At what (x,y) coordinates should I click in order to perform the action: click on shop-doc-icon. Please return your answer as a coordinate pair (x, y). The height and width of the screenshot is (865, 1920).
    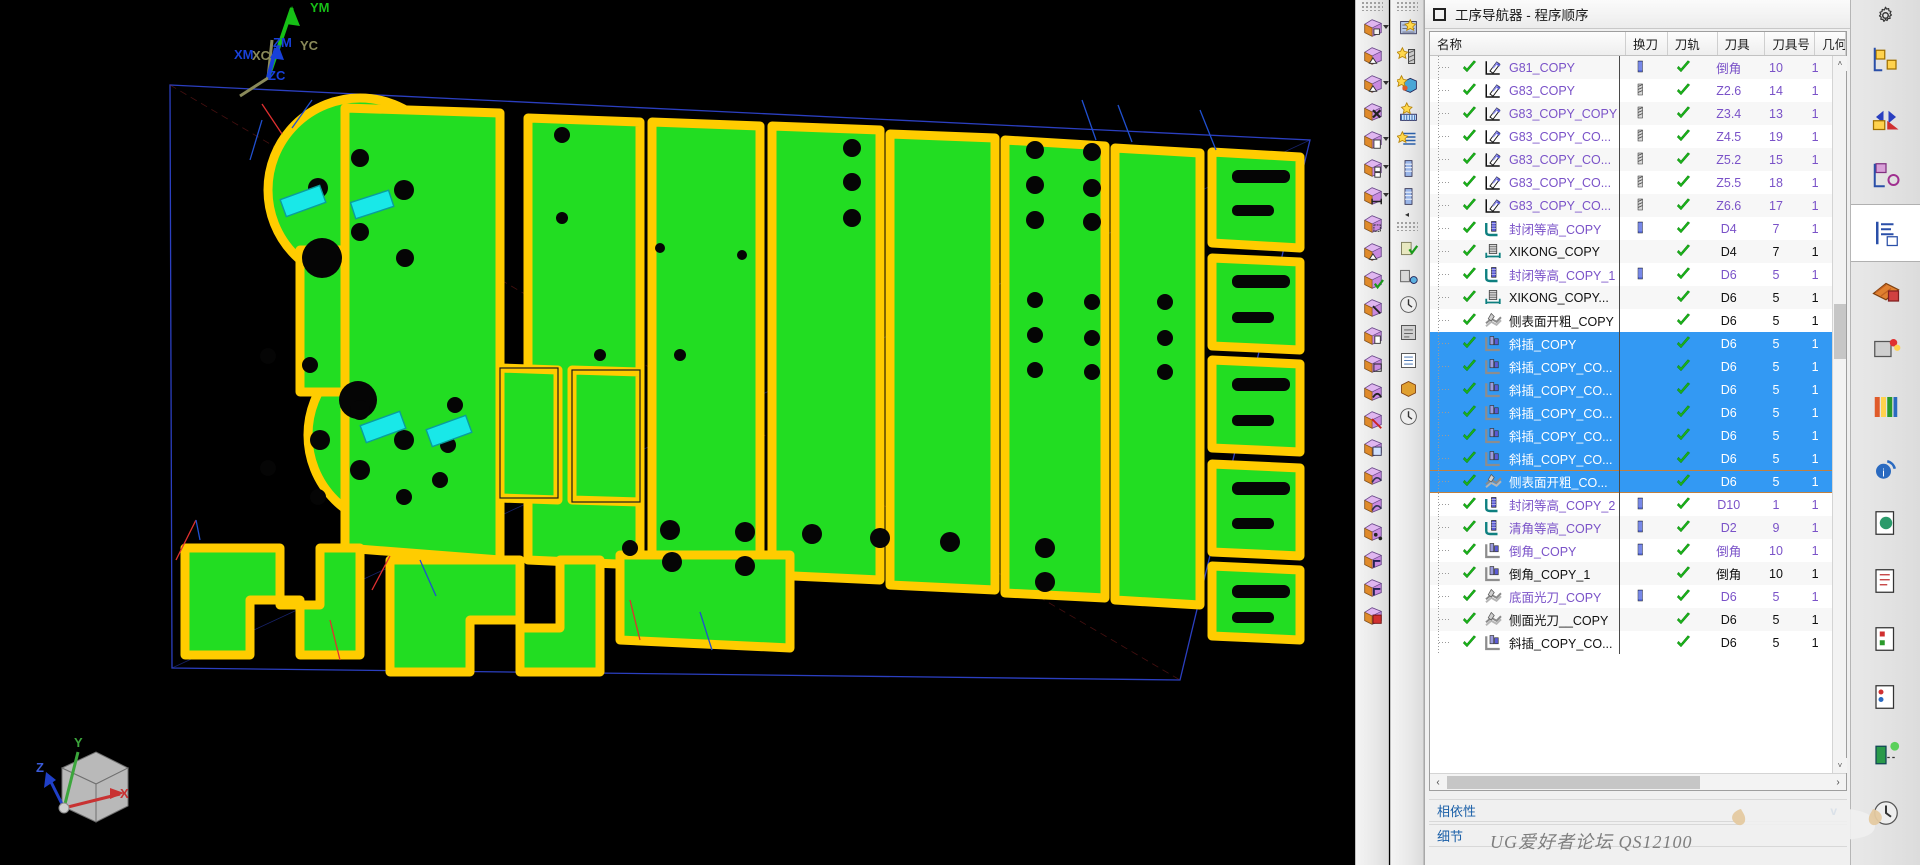
    Looking at the image, I should click on (1408, 360).